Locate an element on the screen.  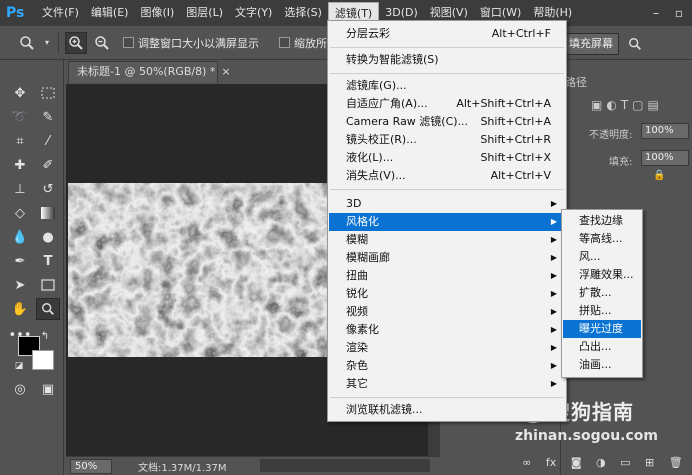
screen-mode-icon: ▣ is located at coordinates (48, 389).